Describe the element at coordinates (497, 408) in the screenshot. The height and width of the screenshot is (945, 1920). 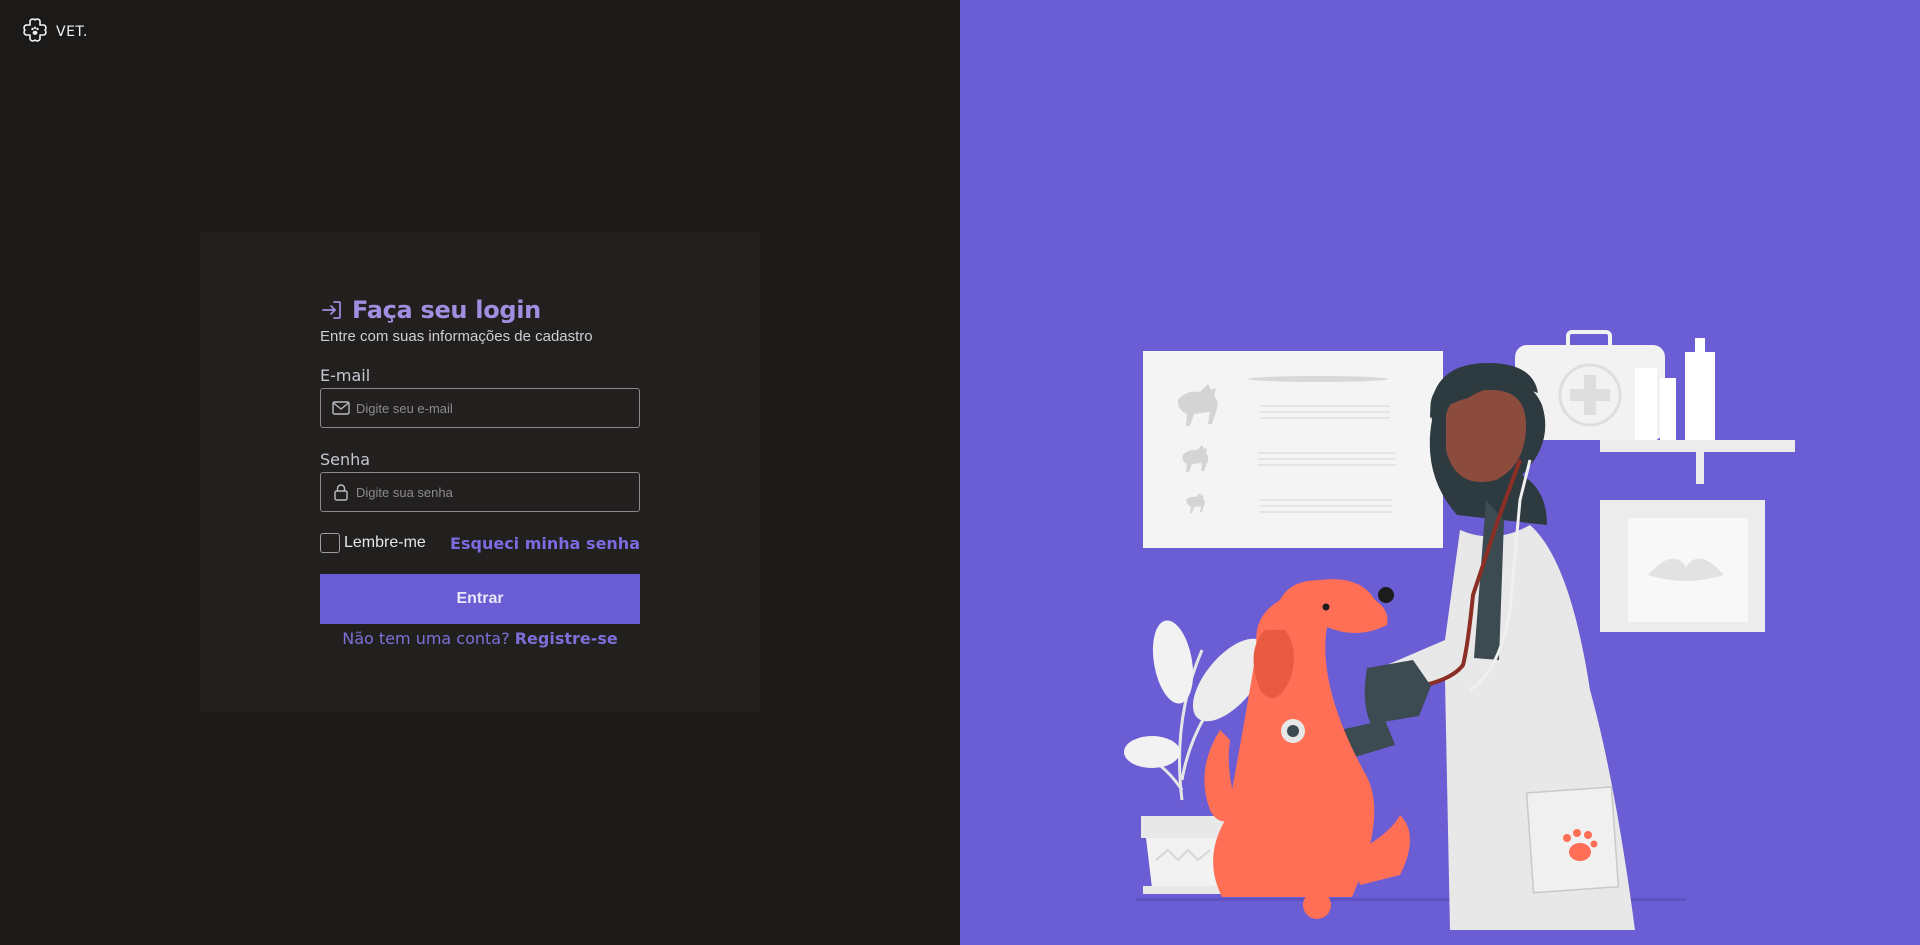
I see `email-input` at that location.